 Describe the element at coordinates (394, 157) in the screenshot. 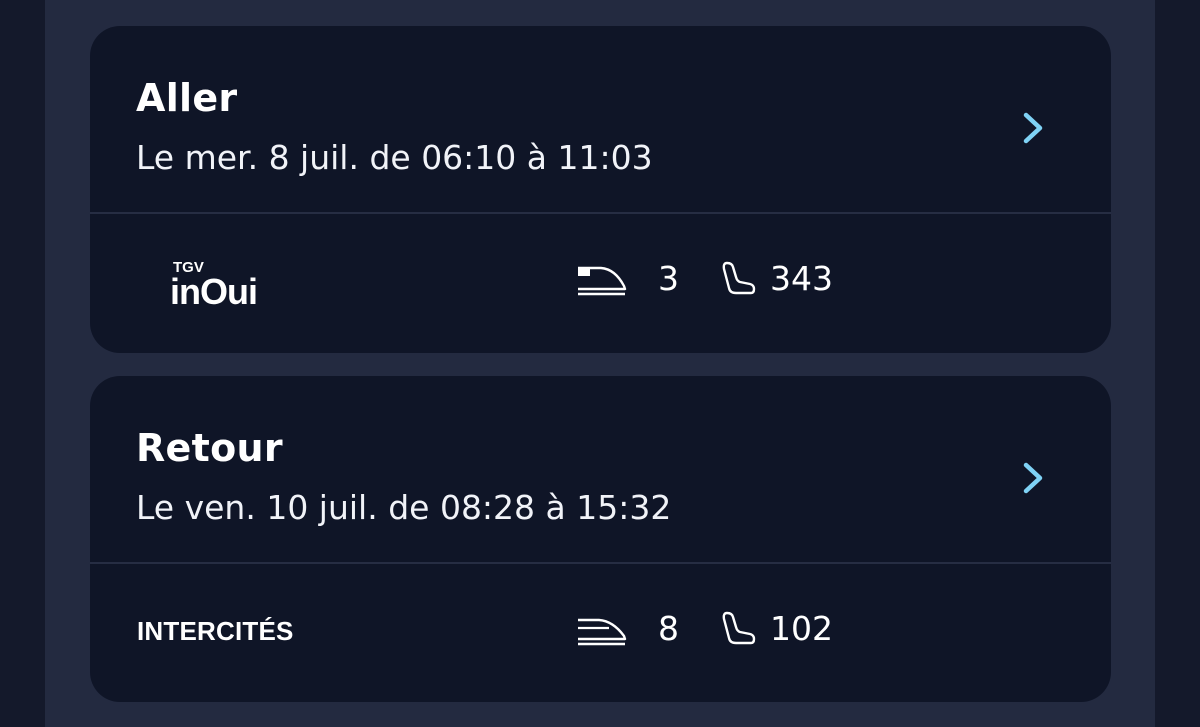

I see `trip-details: Le mer. 8 juil. de 06:10 à 11:03` at that location.